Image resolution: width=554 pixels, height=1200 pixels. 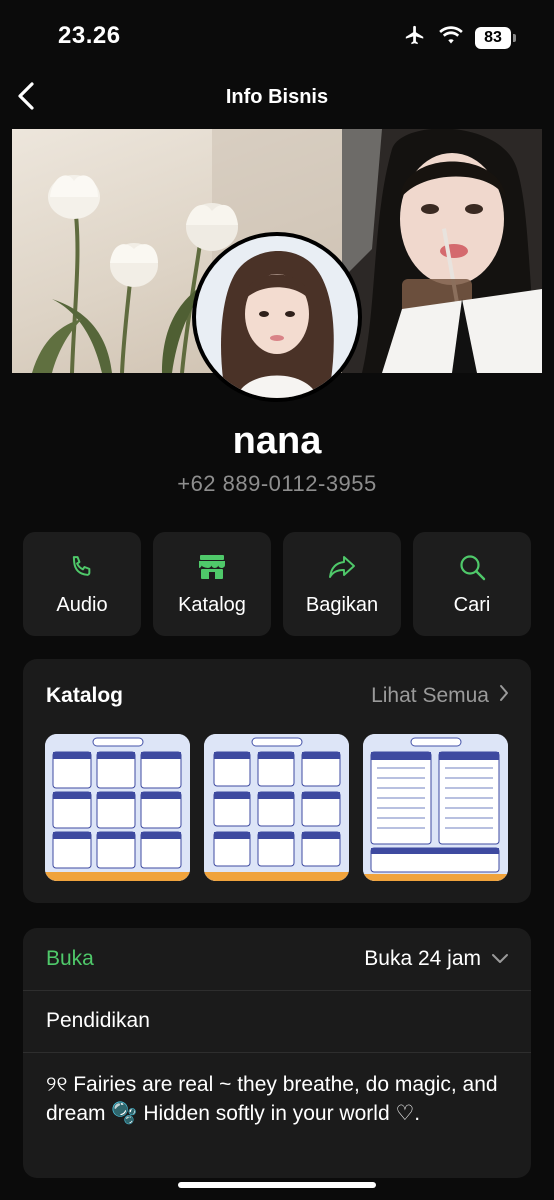 What do you see at coordinates (212, 604) in the screenshot?
I see `catalog-label: Katalog` at bounding box center [212, 604].